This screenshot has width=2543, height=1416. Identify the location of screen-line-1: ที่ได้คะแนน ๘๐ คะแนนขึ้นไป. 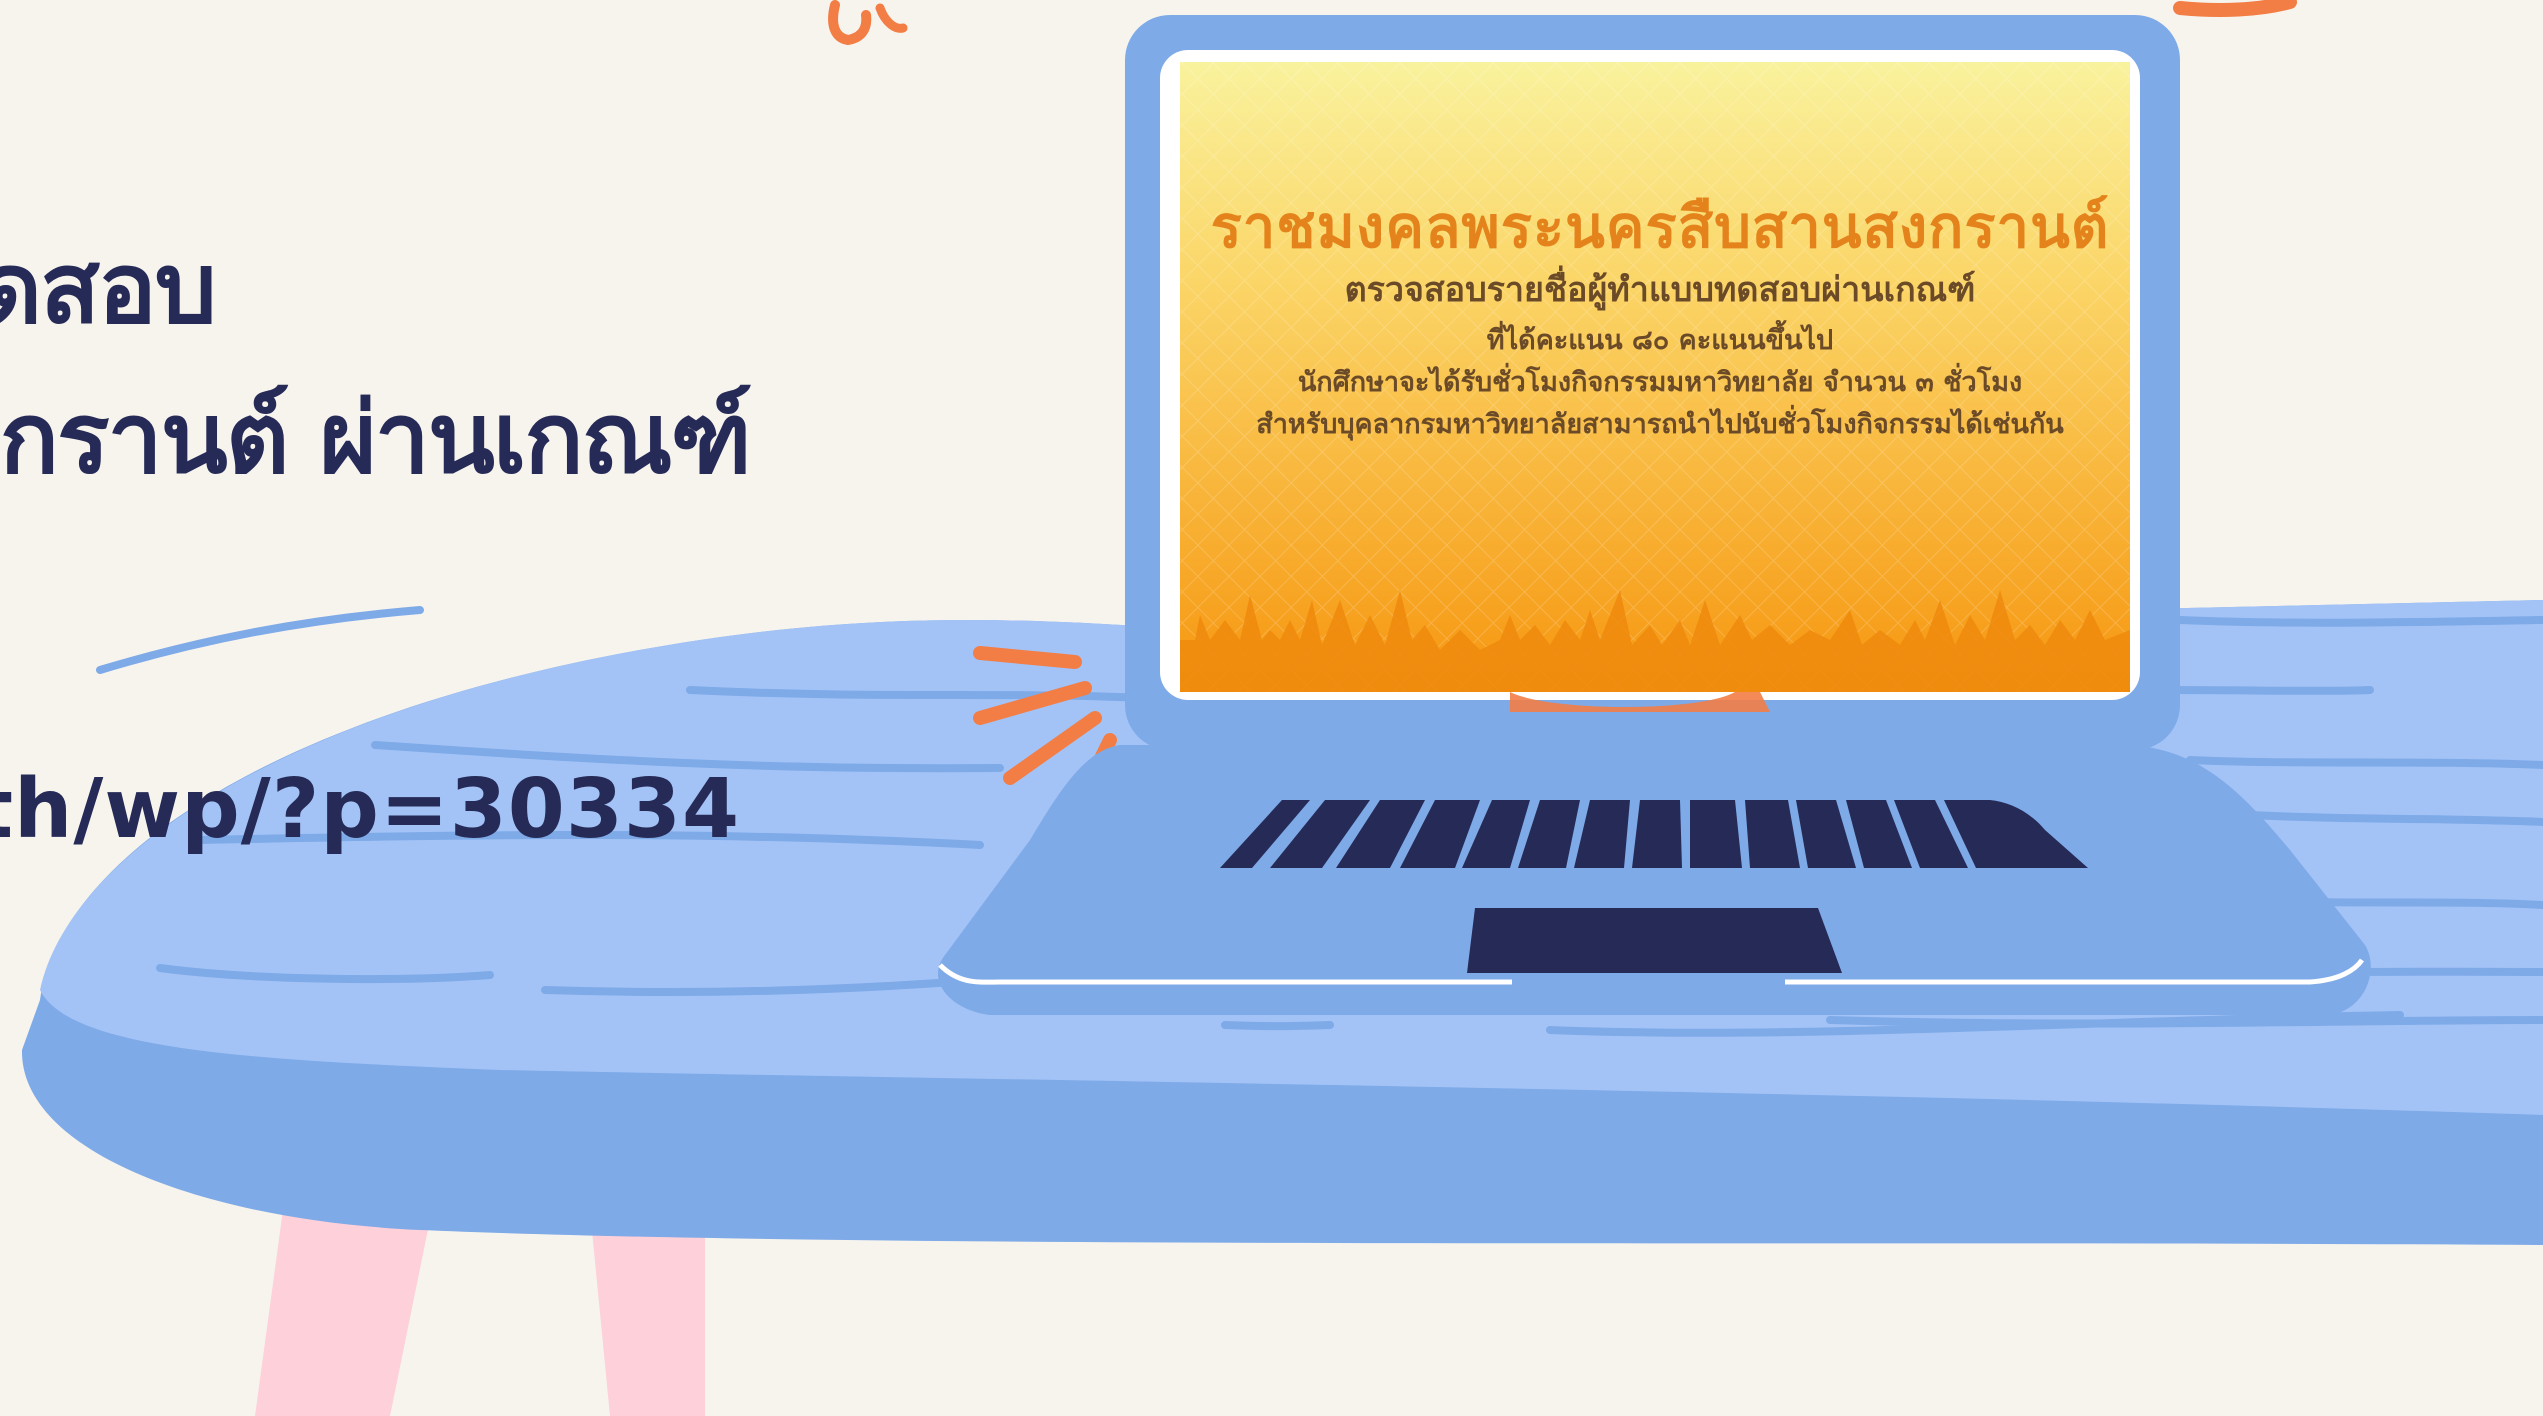
(1660, 340).